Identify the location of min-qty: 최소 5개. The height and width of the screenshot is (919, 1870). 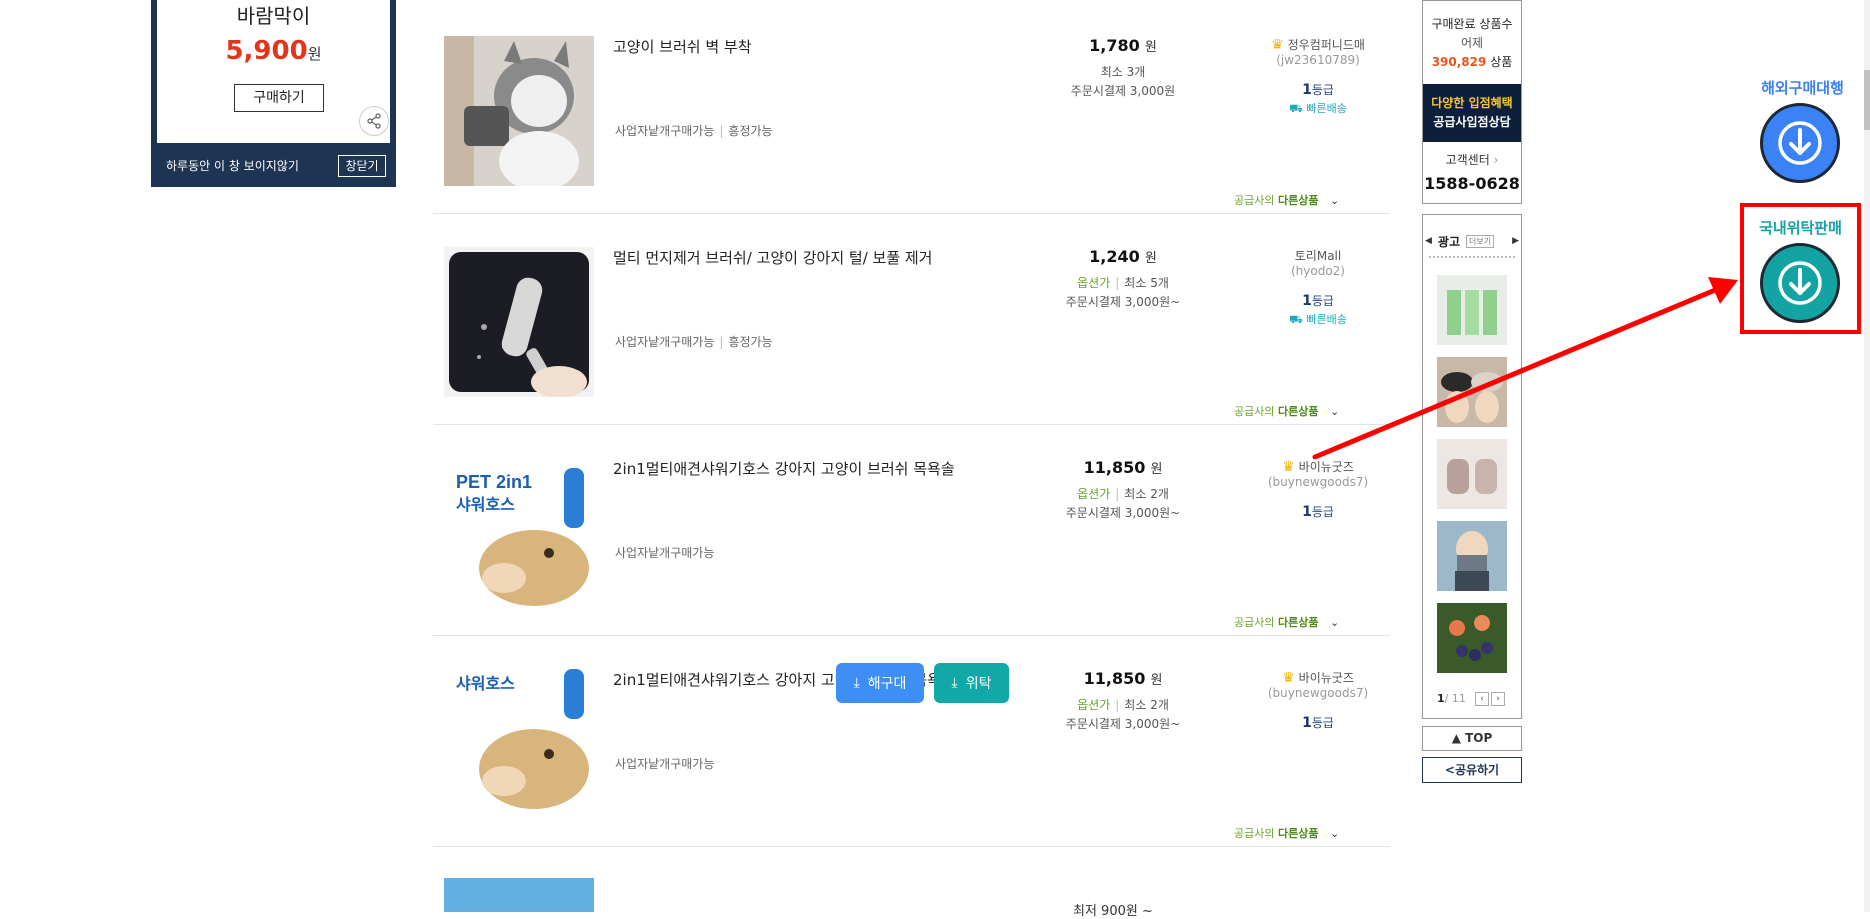
(1146, 283).